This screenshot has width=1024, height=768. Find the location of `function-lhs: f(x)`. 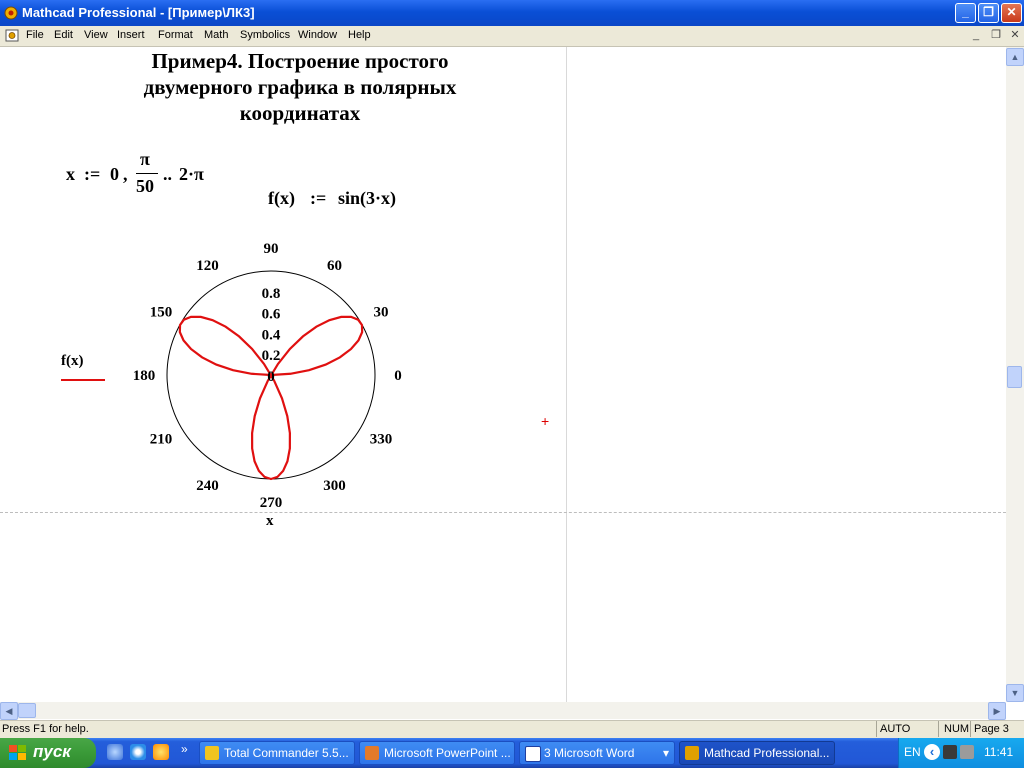

function-lhs: f(x) is located at coordinates (281, 198).